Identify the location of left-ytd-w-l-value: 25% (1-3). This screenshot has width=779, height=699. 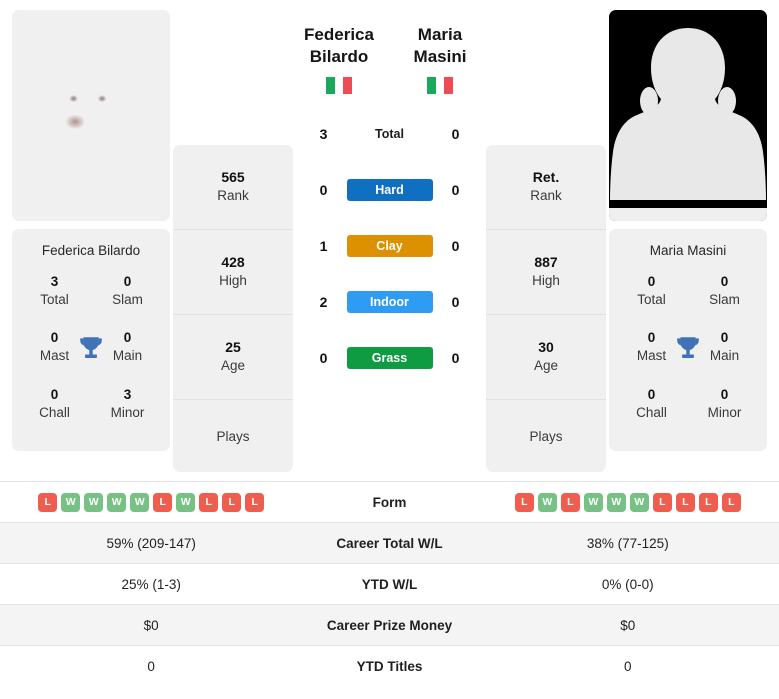
(151, 584).